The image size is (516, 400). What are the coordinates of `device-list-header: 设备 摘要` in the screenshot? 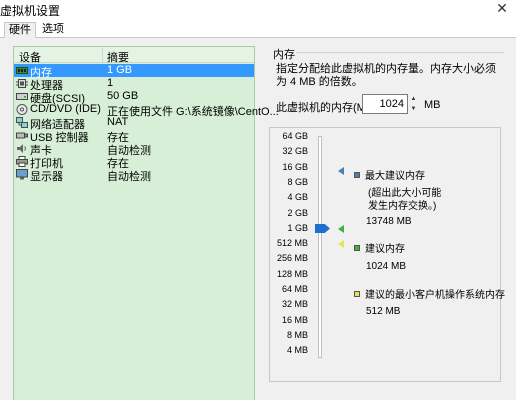 It's located at (134, 56).